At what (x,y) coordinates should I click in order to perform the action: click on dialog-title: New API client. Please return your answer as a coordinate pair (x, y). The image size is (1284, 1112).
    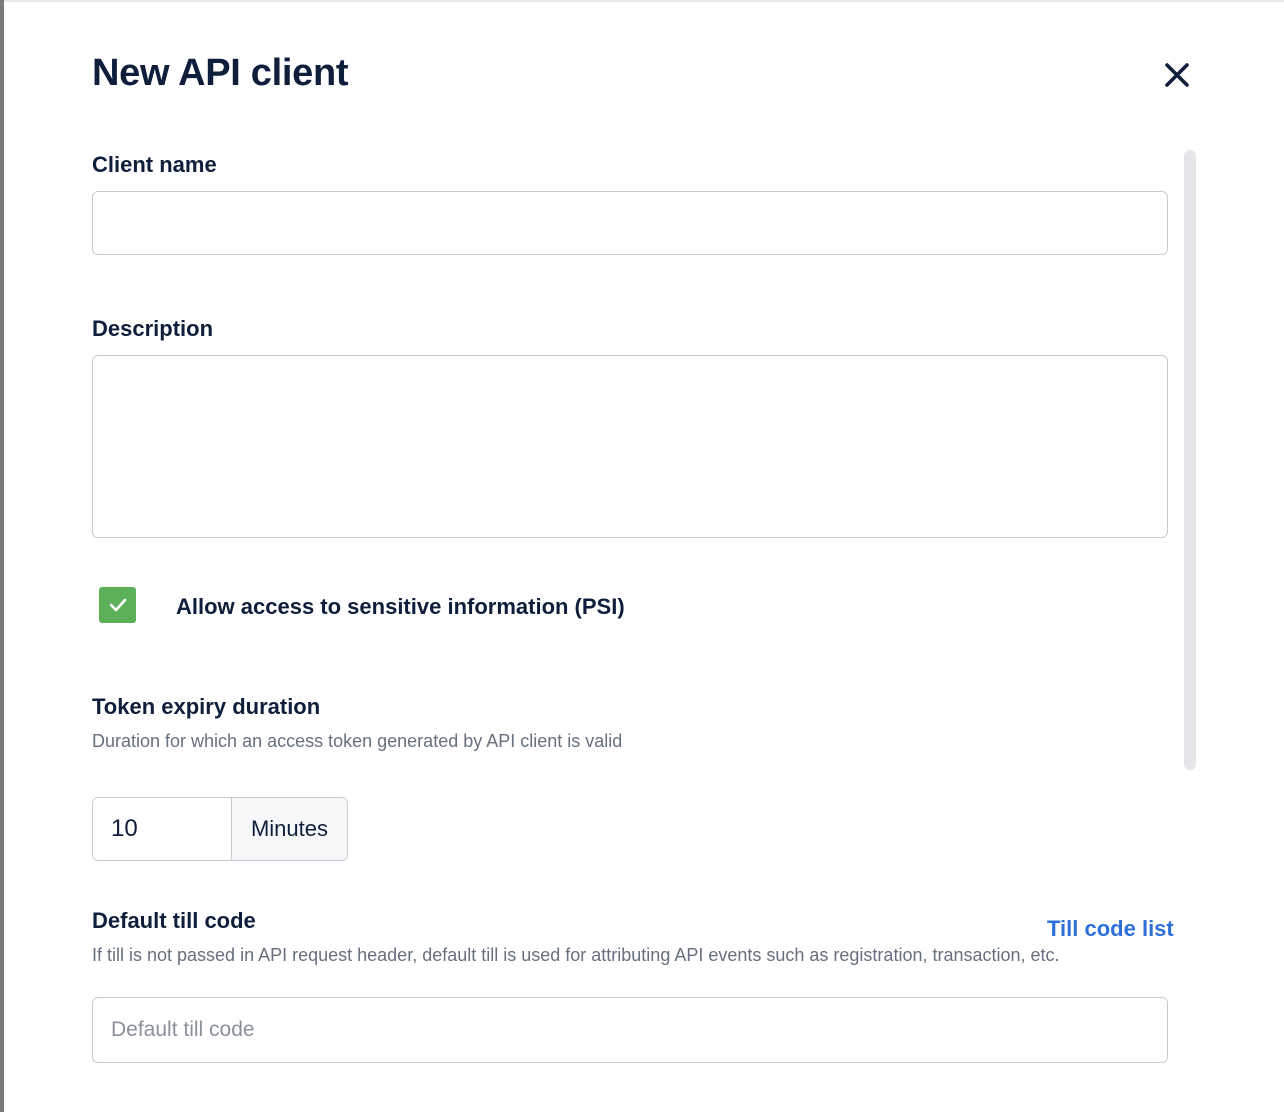
    Looking at the image, I should click on (220, 73).